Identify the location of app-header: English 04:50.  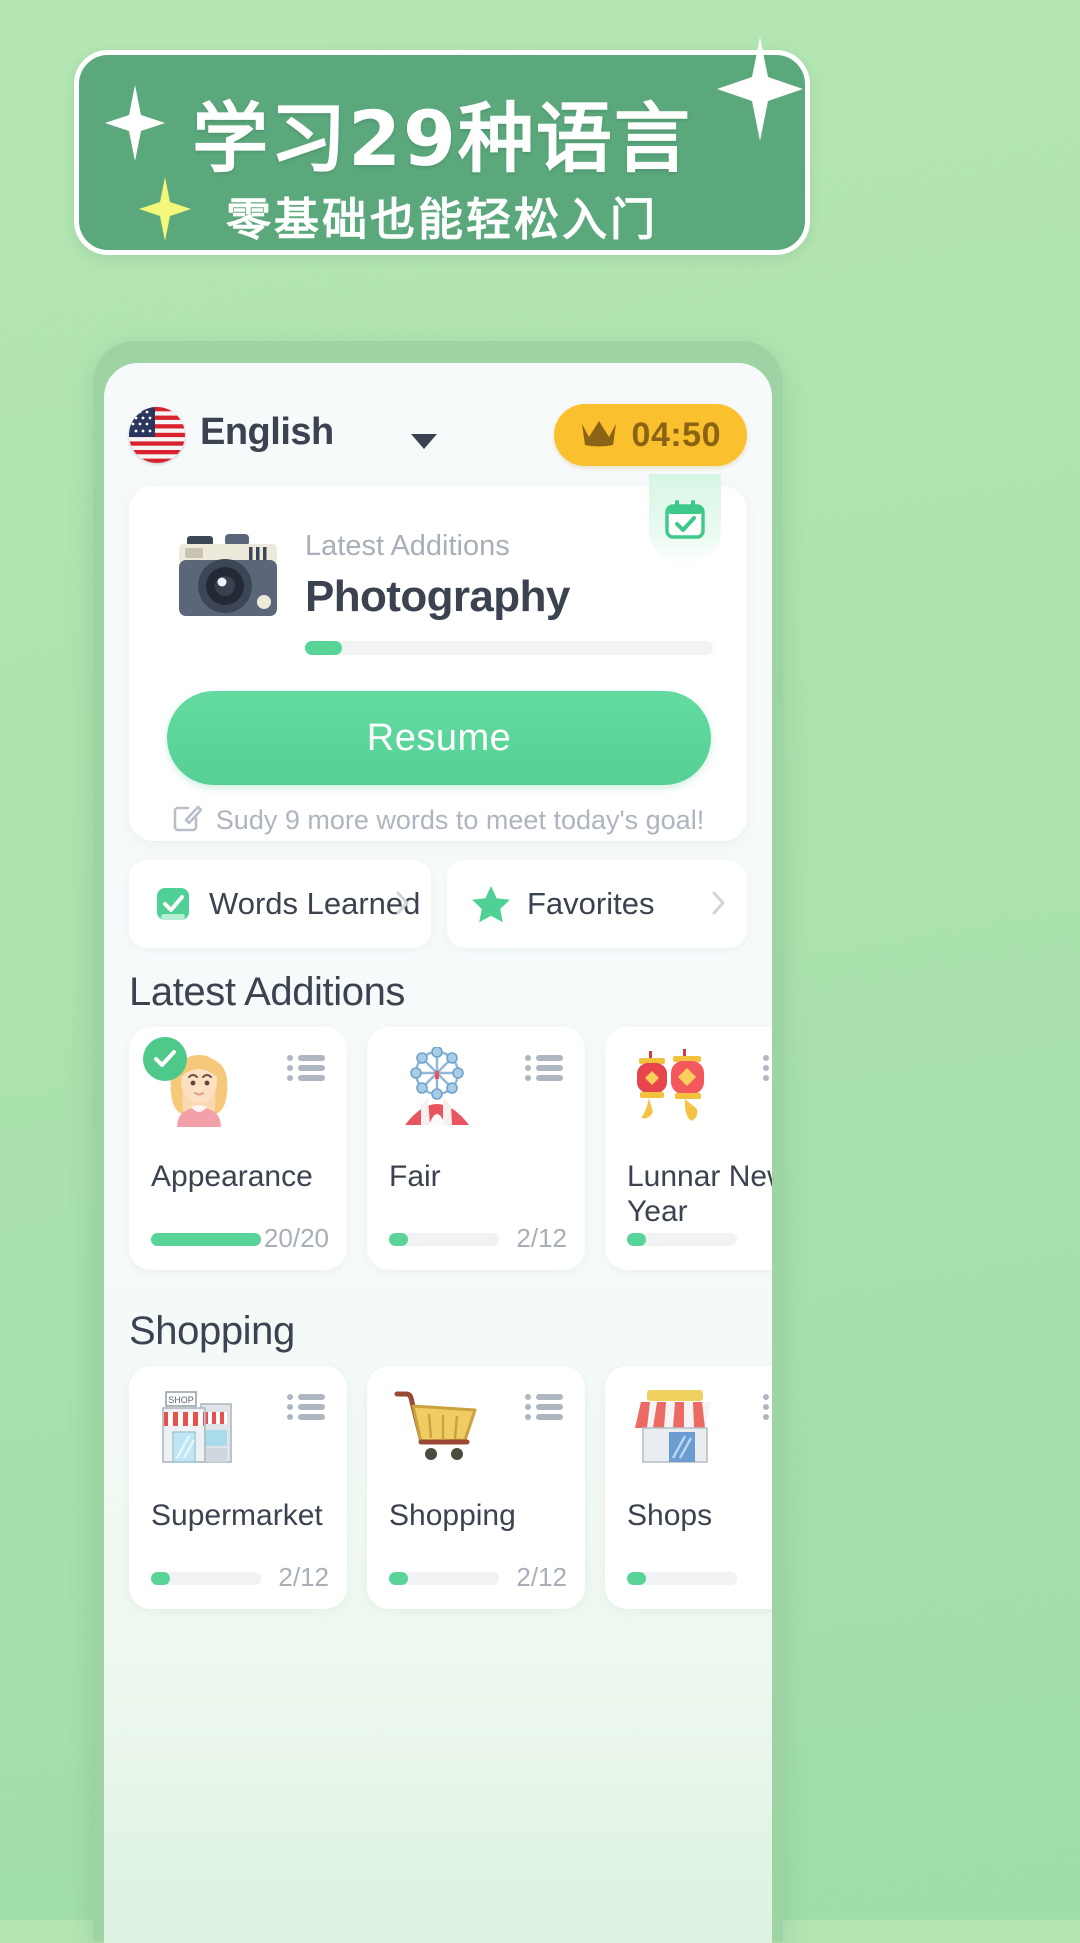
(438, 436).